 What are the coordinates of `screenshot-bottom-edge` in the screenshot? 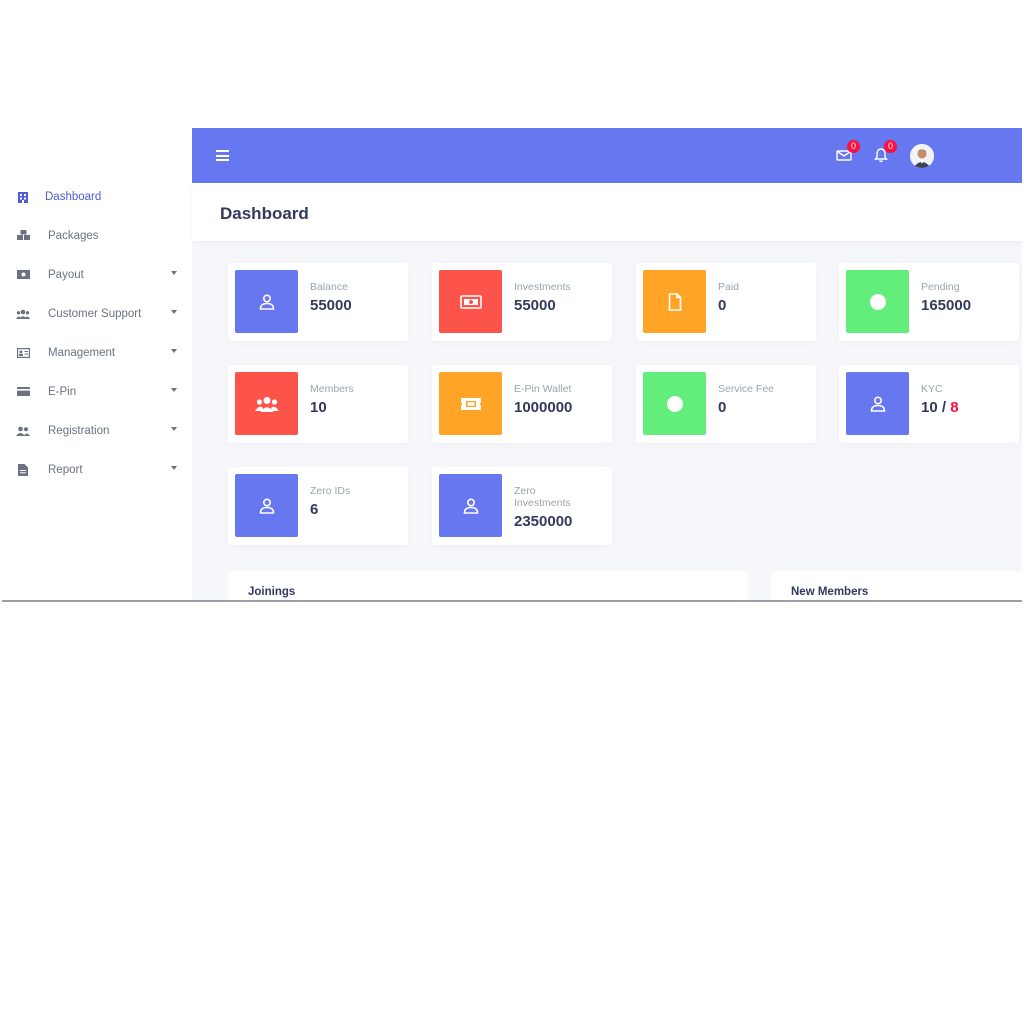 It's located at (512, 601).